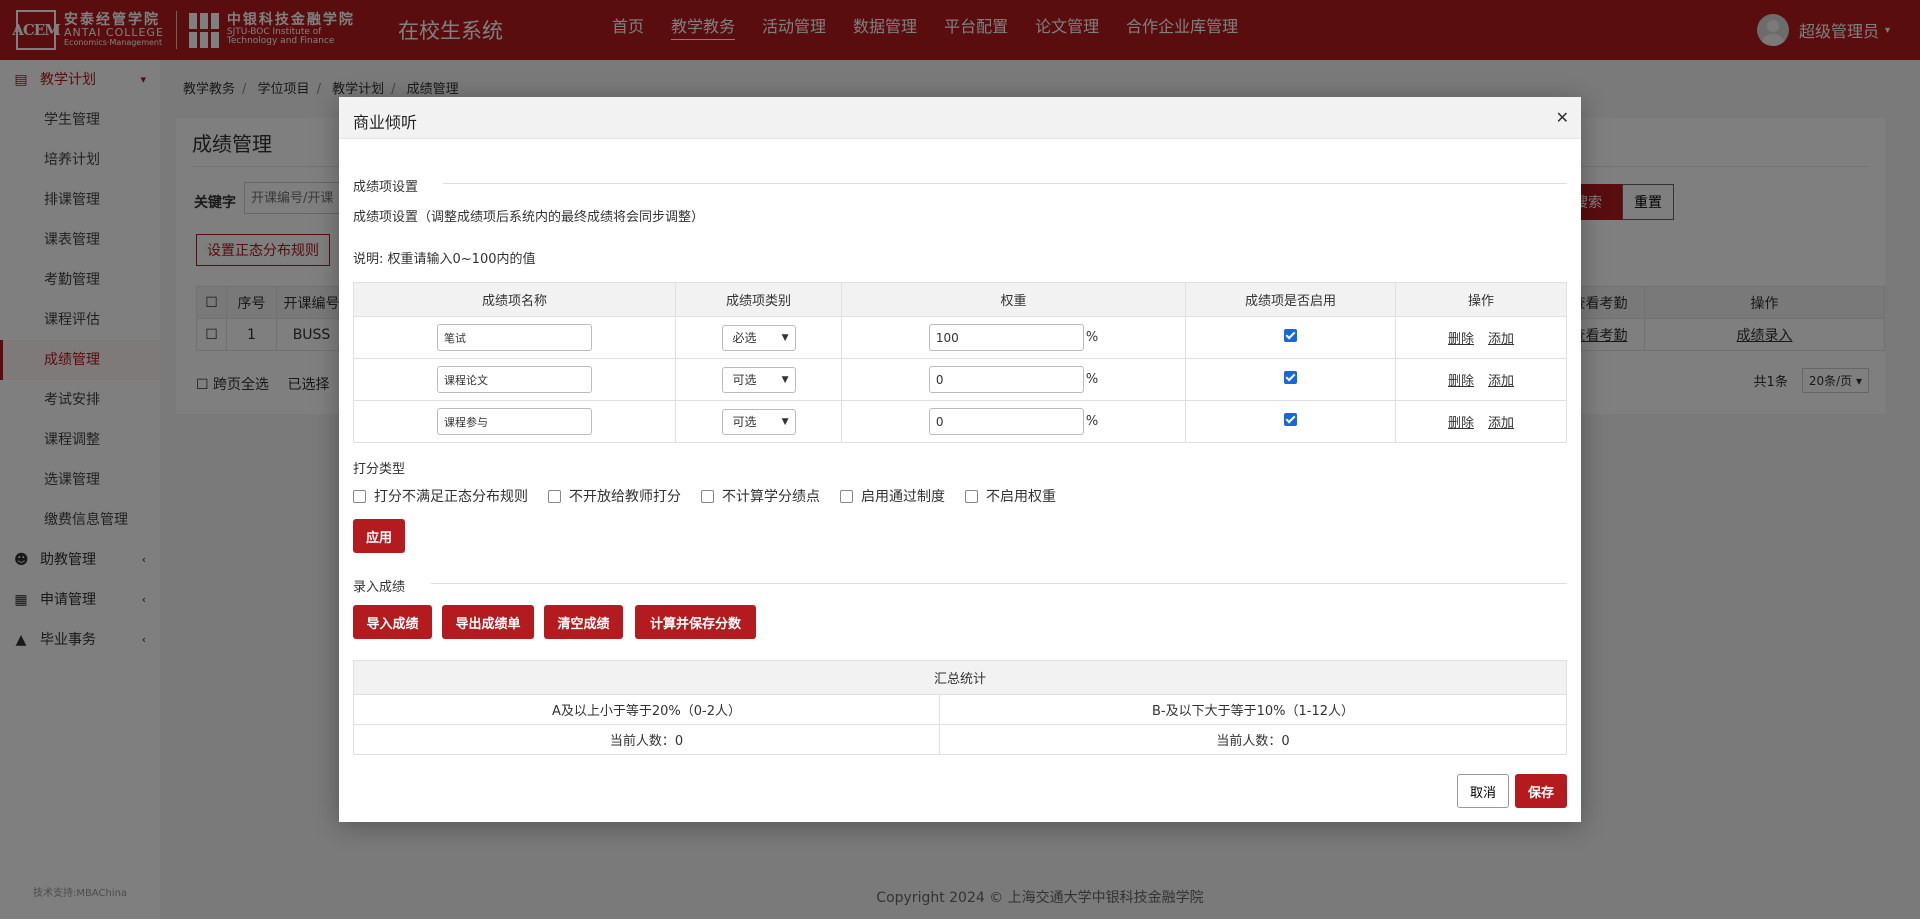  What do you see at coordinates (892, 496) in the screenshot?
I see `option-pass-fail: 启用通过制度` at bounding box center [892, 496].